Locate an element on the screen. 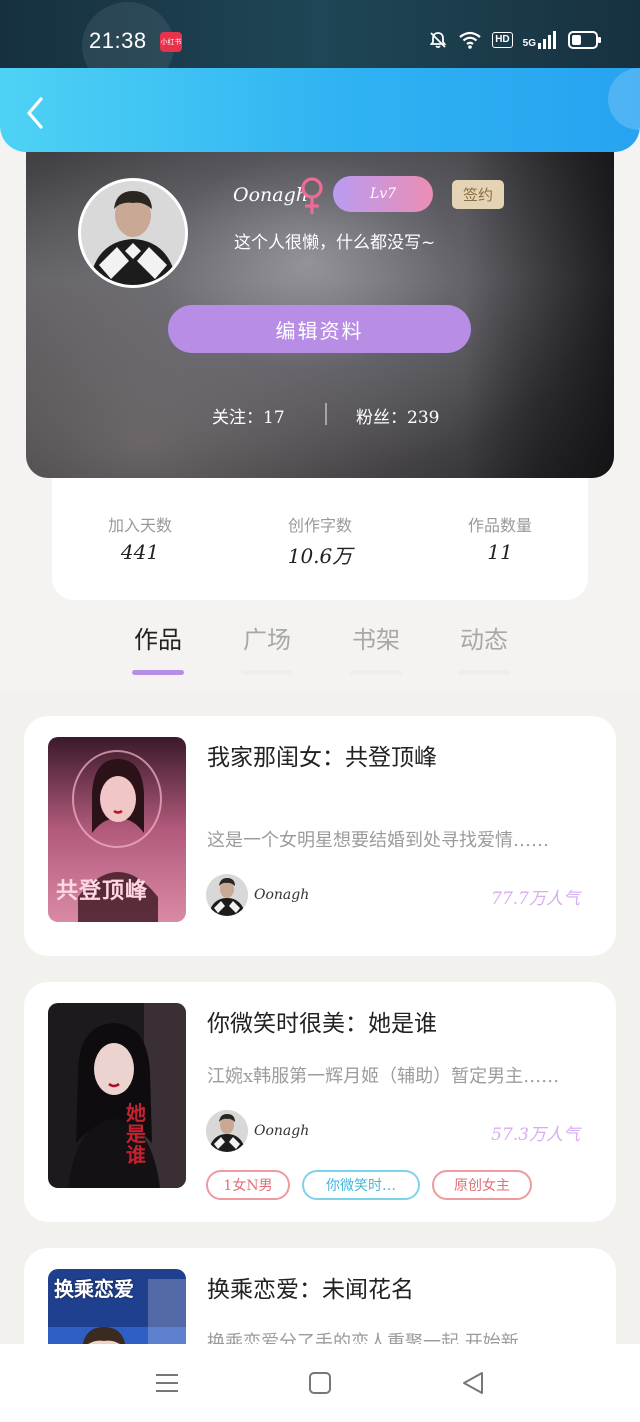  status-time: 21:38 is located at coordinates (118, 40).